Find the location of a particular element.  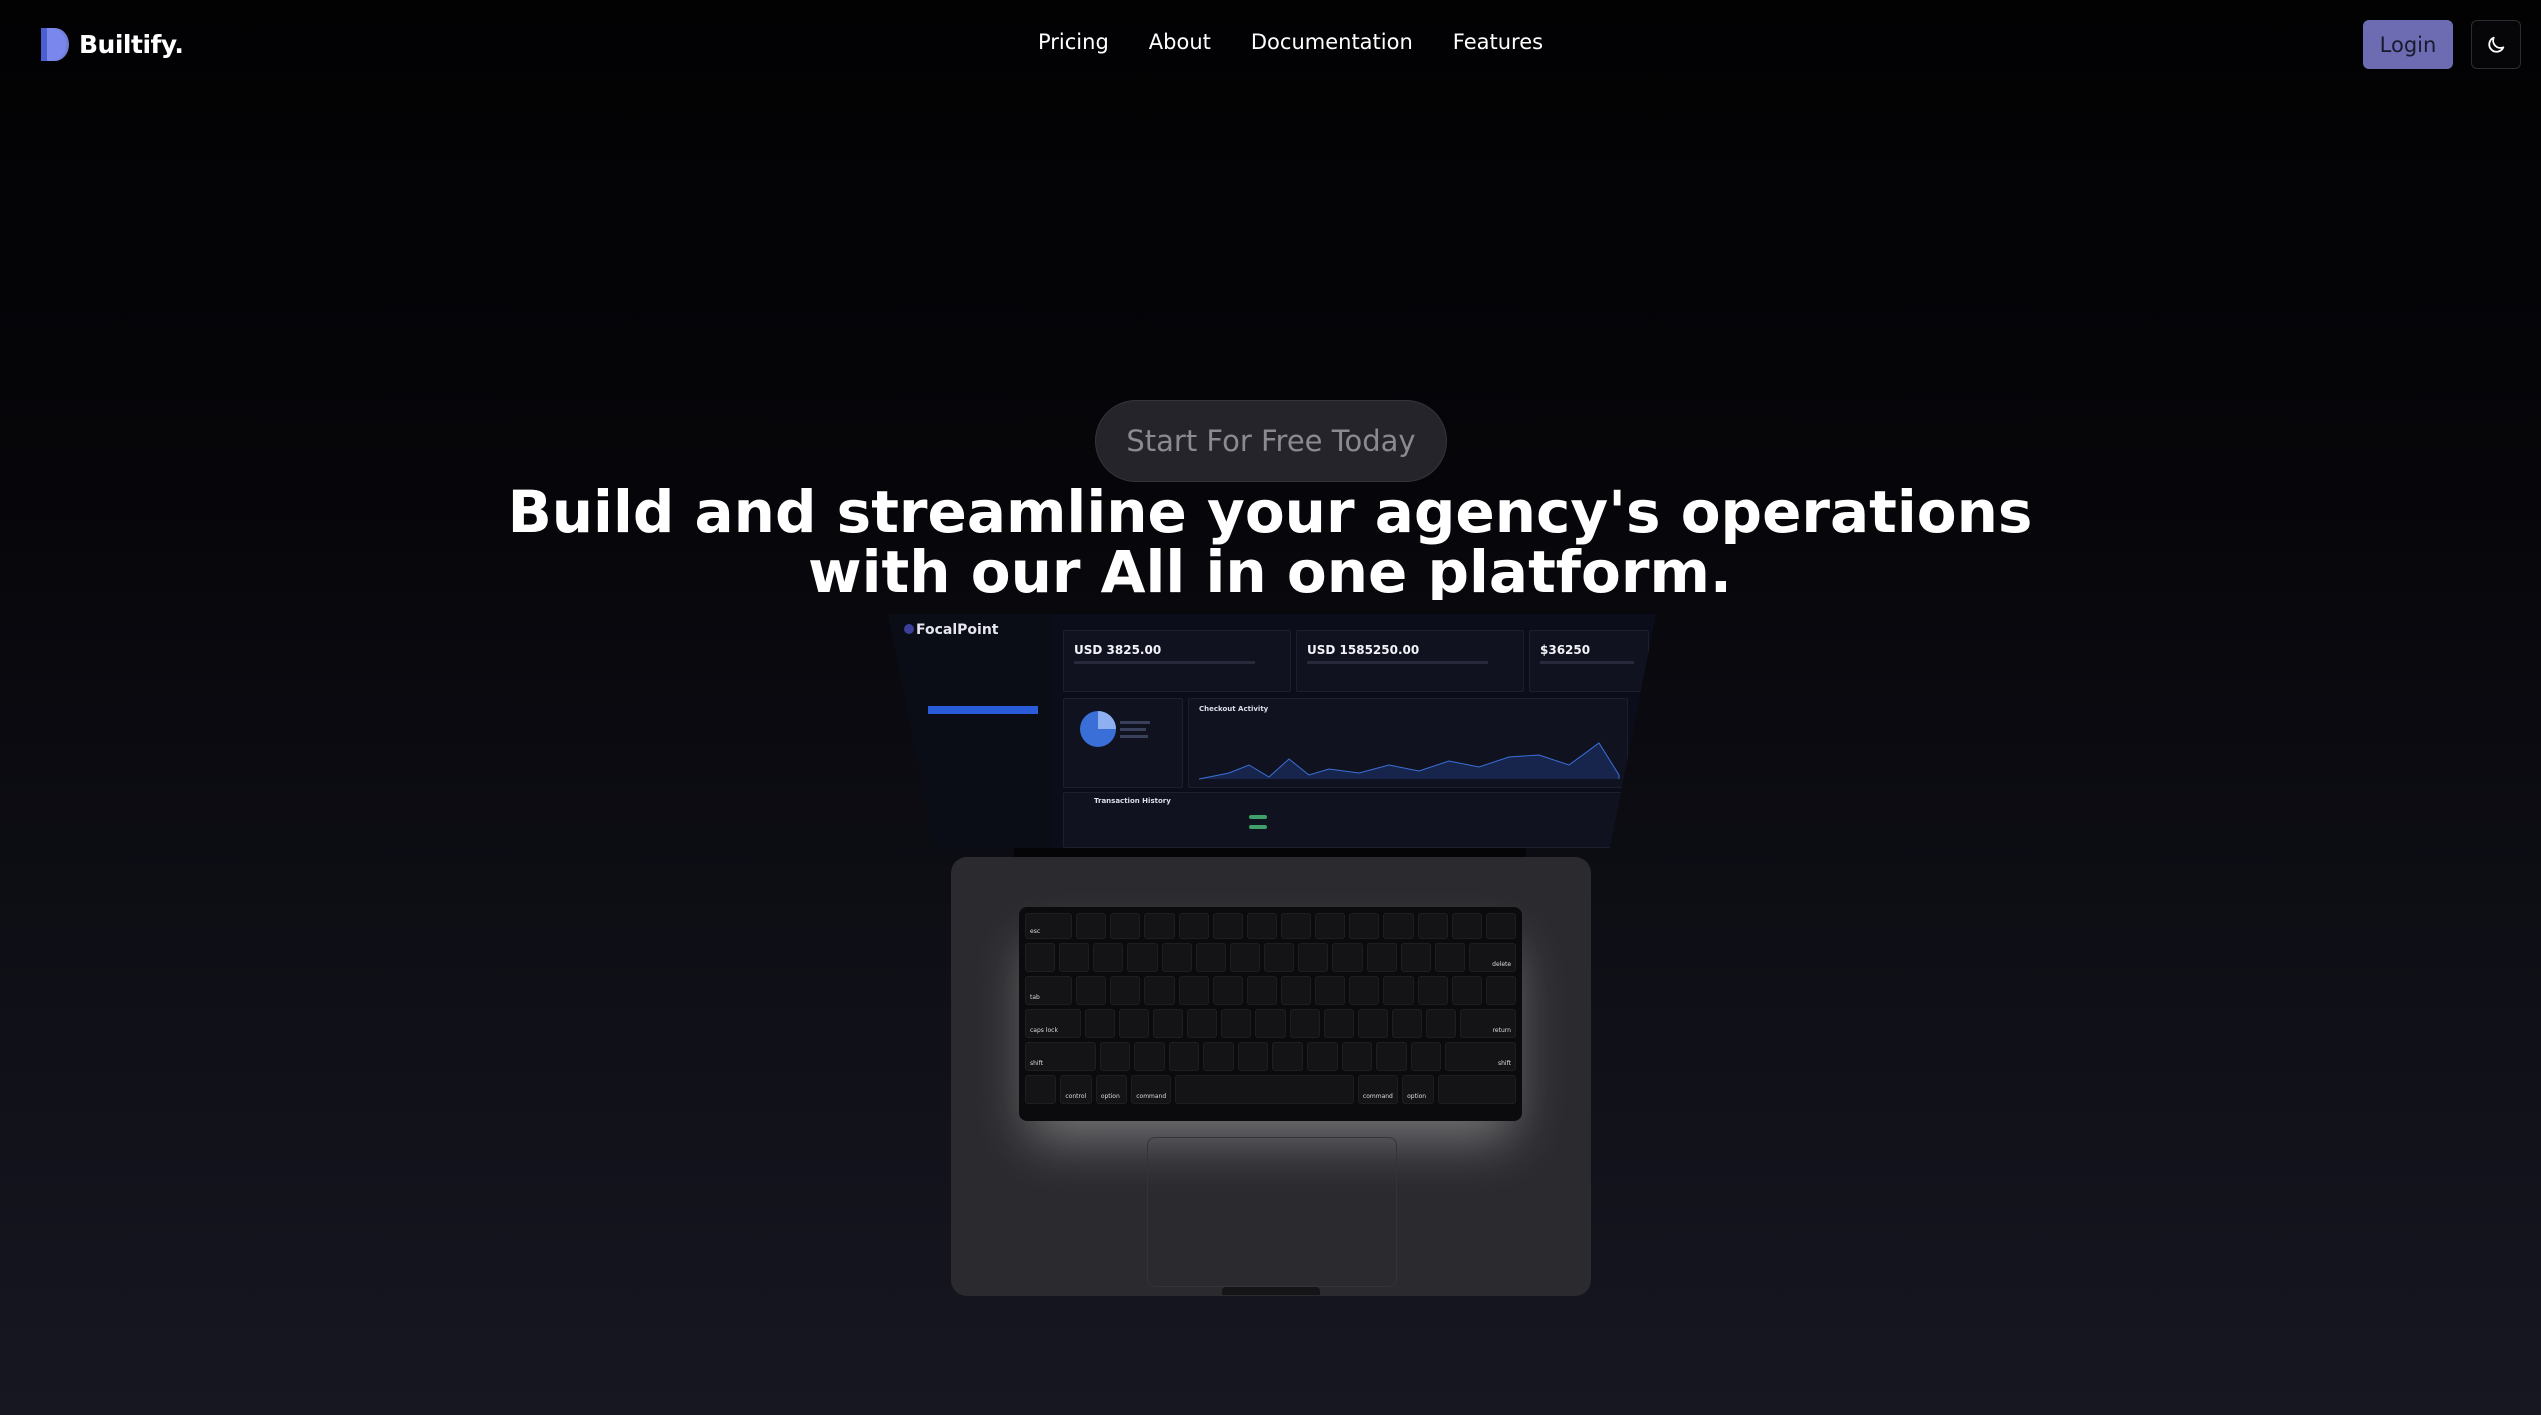

login-button: Login is located at coordinates (2408, 44).